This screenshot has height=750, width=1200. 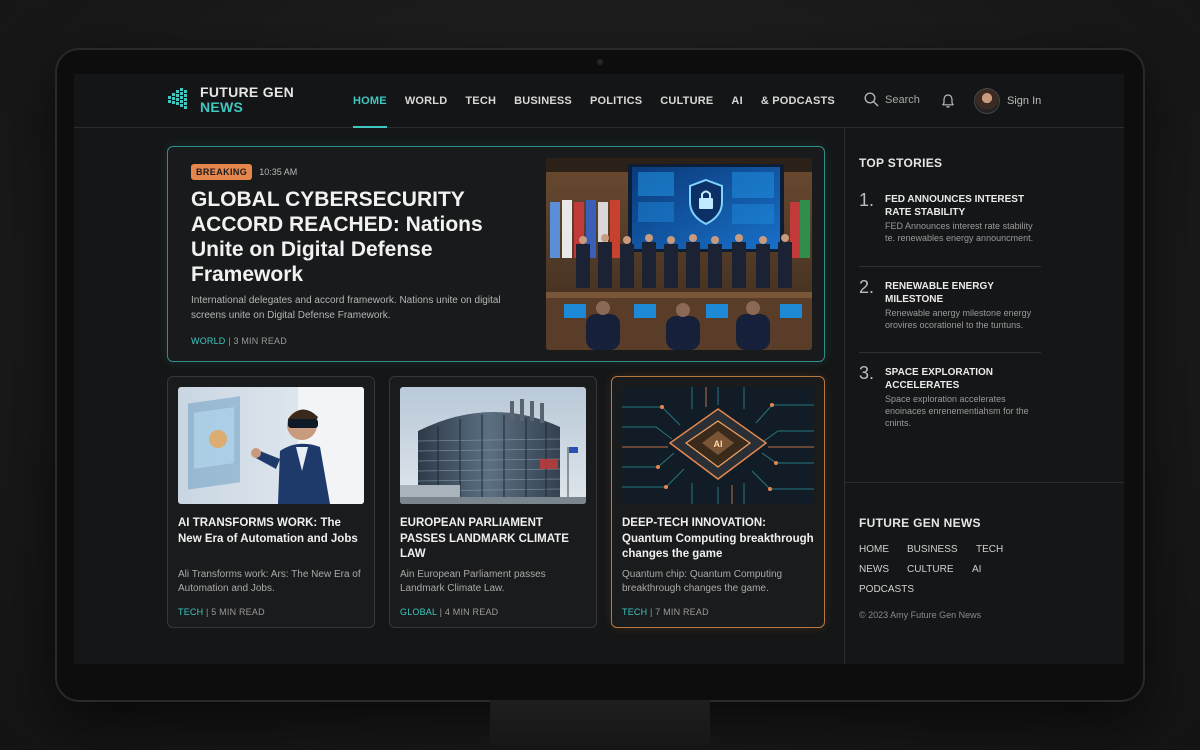 I want to click on story-number: 2., so click(x=867, y=287).